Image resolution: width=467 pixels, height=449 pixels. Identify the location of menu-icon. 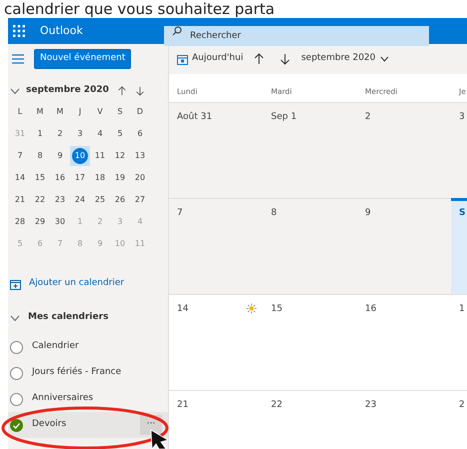
(18, 59).